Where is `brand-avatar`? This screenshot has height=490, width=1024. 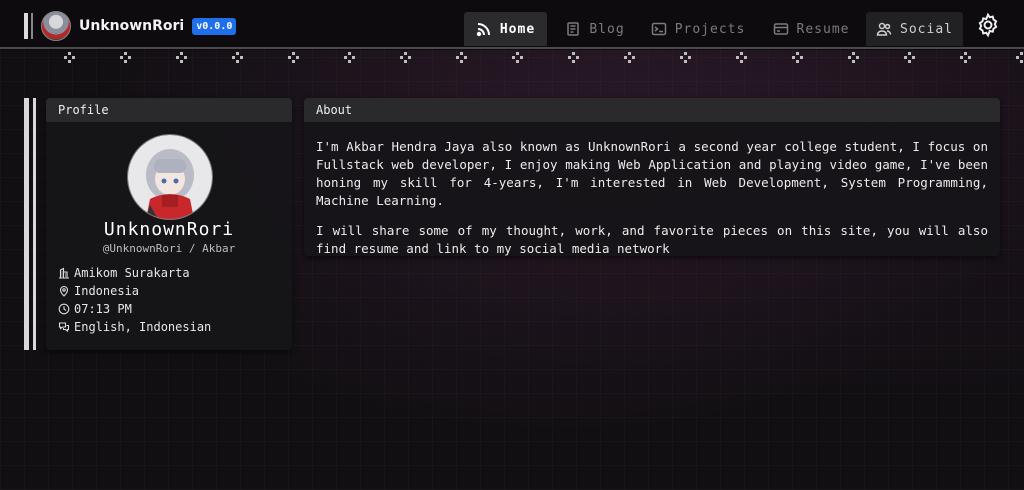 brand-avatar is located at coordinates (56, 26).